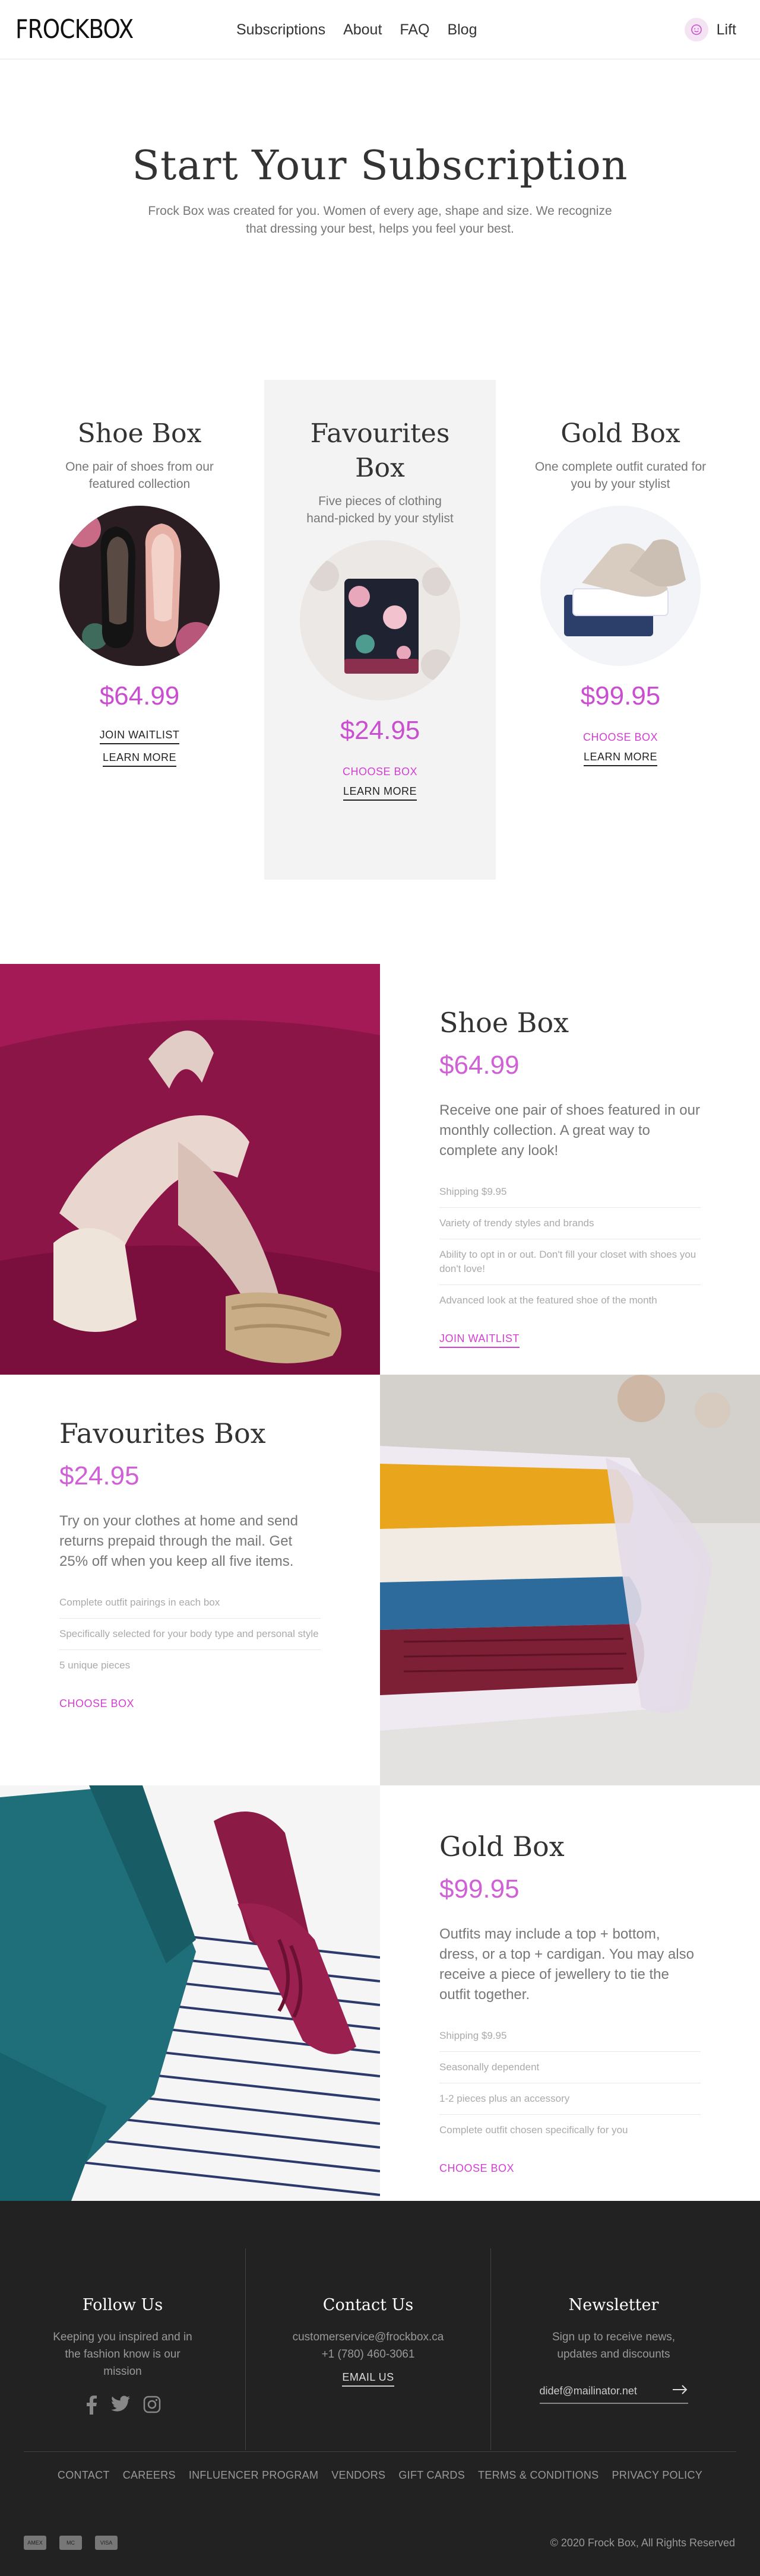 This screenshot has height=2576, width=760. Describe the element at coordinates (696, 30) in the screenshot. I see `user-icon` at that location.